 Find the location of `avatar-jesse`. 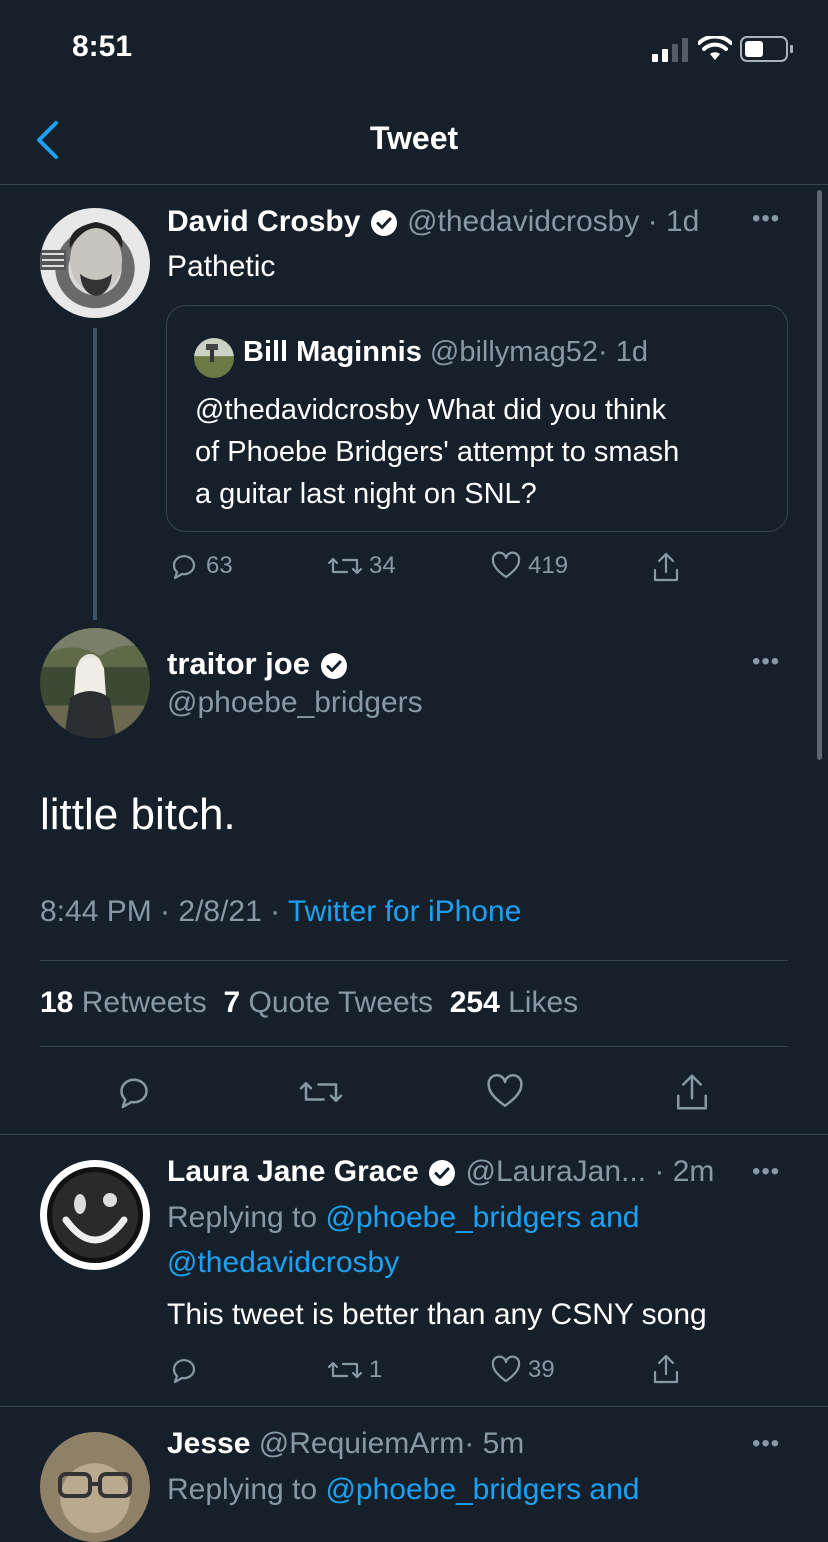

avatar-jesse is located at coordinates (95, 1487).